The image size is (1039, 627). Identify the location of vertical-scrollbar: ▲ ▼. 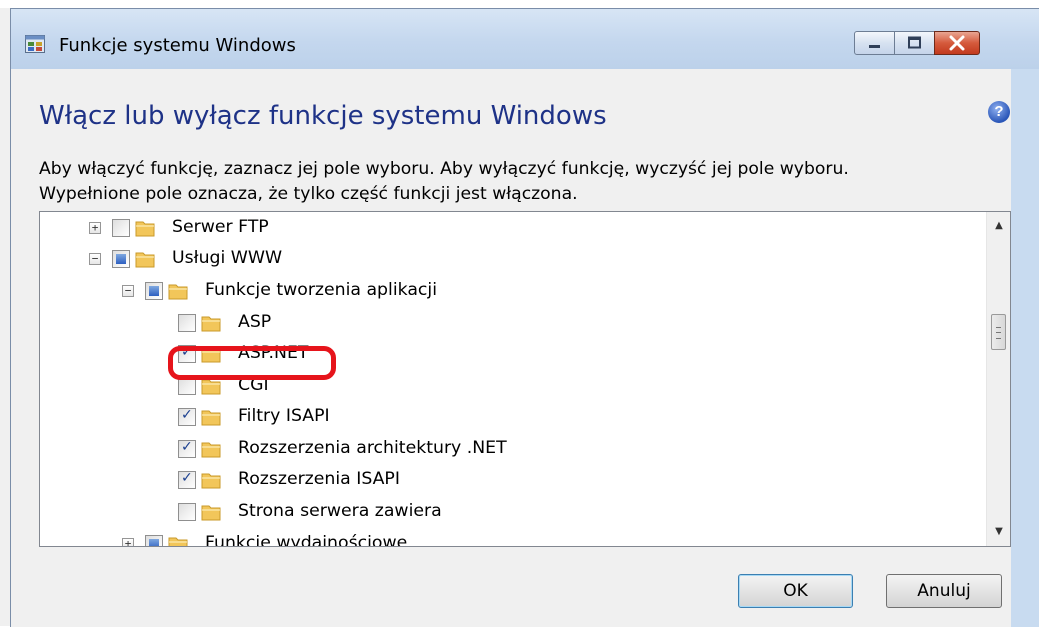
(998, 379).